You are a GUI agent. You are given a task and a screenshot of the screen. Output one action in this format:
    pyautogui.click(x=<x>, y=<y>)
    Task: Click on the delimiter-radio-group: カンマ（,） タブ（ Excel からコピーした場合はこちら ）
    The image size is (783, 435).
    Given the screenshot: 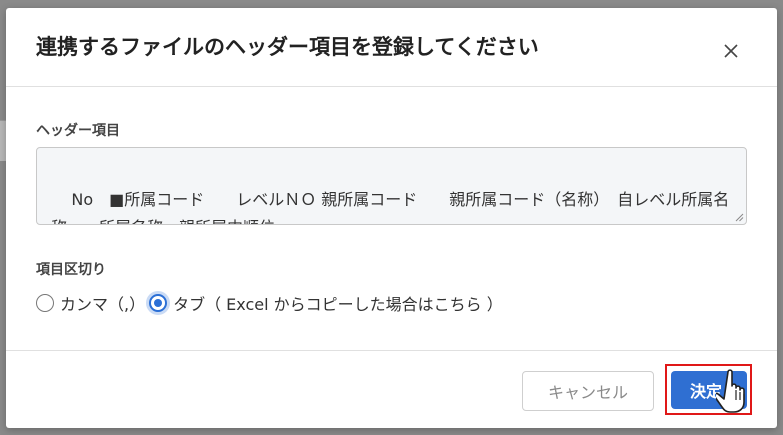 What is the action you would take?
    pyautogui.click(x=269, y=303)
    